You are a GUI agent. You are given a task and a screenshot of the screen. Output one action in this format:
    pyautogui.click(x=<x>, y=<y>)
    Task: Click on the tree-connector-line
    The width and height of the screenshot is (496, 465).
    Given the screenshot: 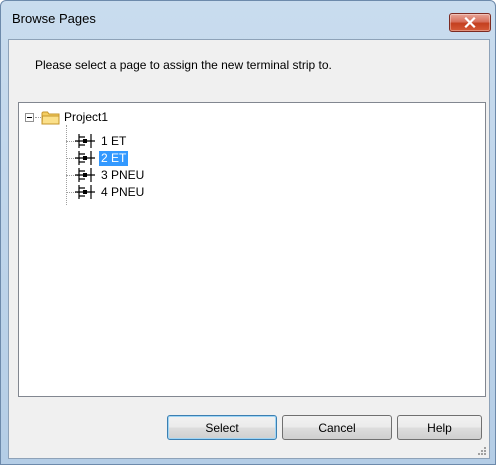 What is the action you would take?
    pyautogui.click(x=66, y=165)
    